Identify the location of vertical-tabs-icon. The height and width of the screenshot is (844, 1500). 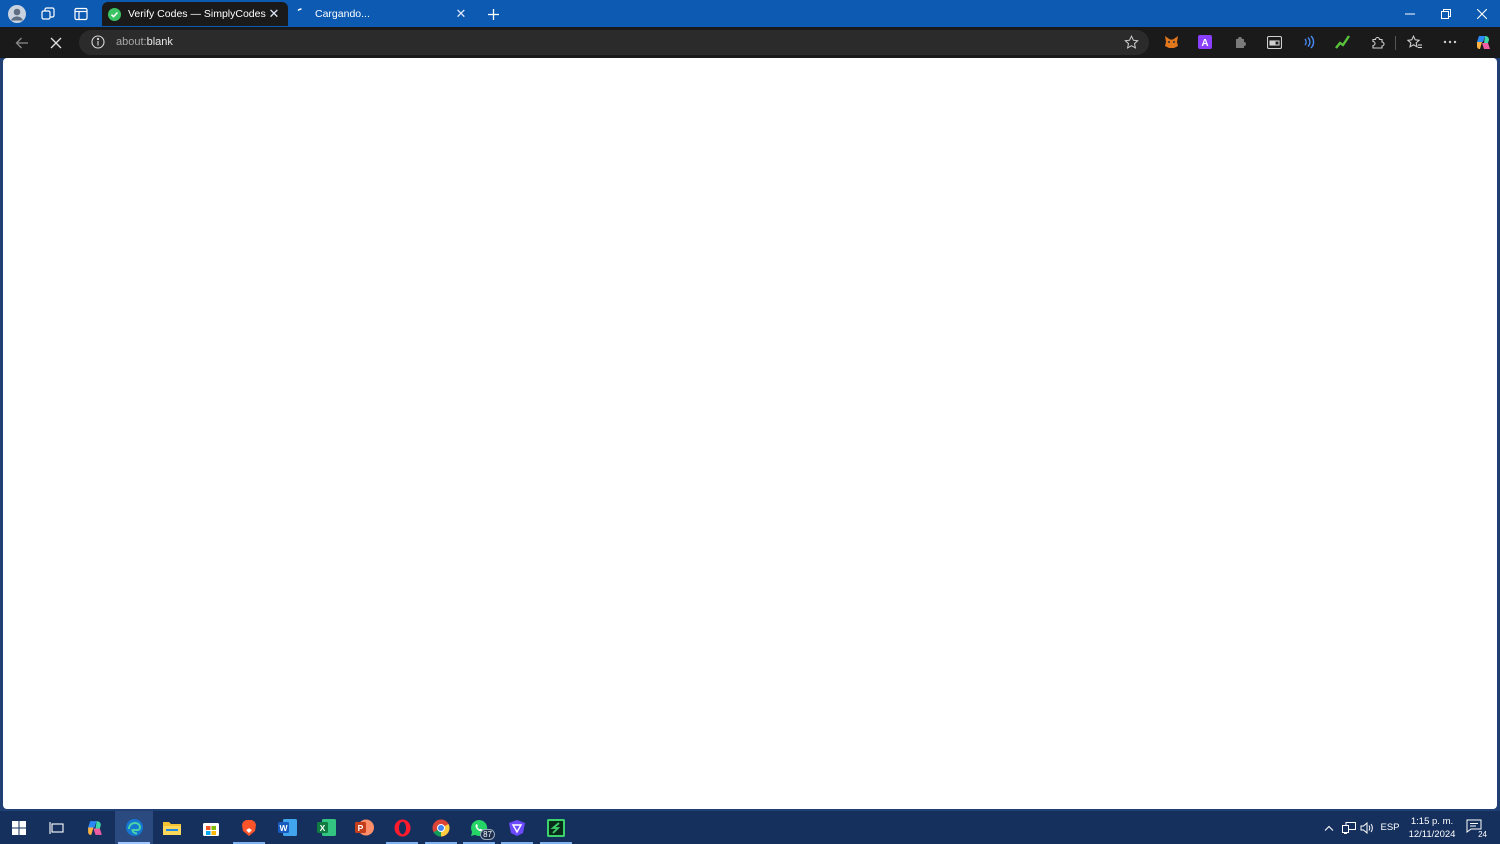
(81, 14).